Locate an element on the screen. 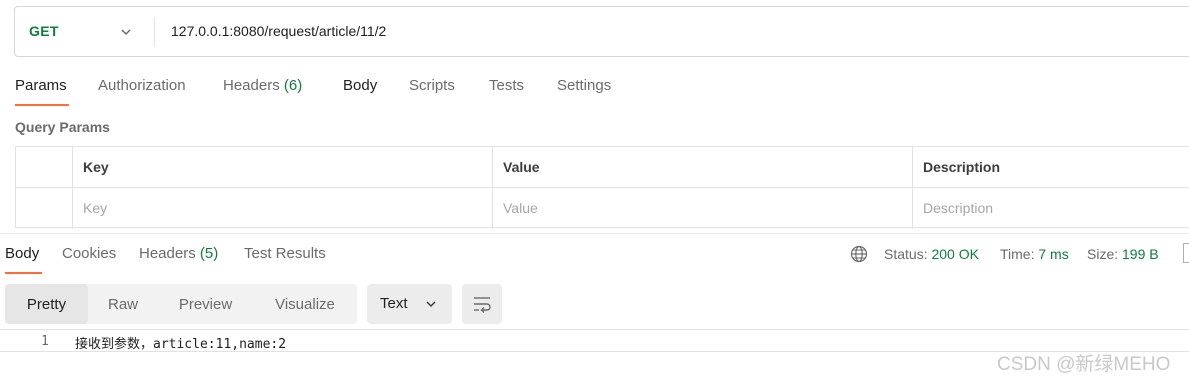 Image resolution: width=1189 pixels, height=380 pixels. format-select-label: Text is located at coordinates (394, 303).